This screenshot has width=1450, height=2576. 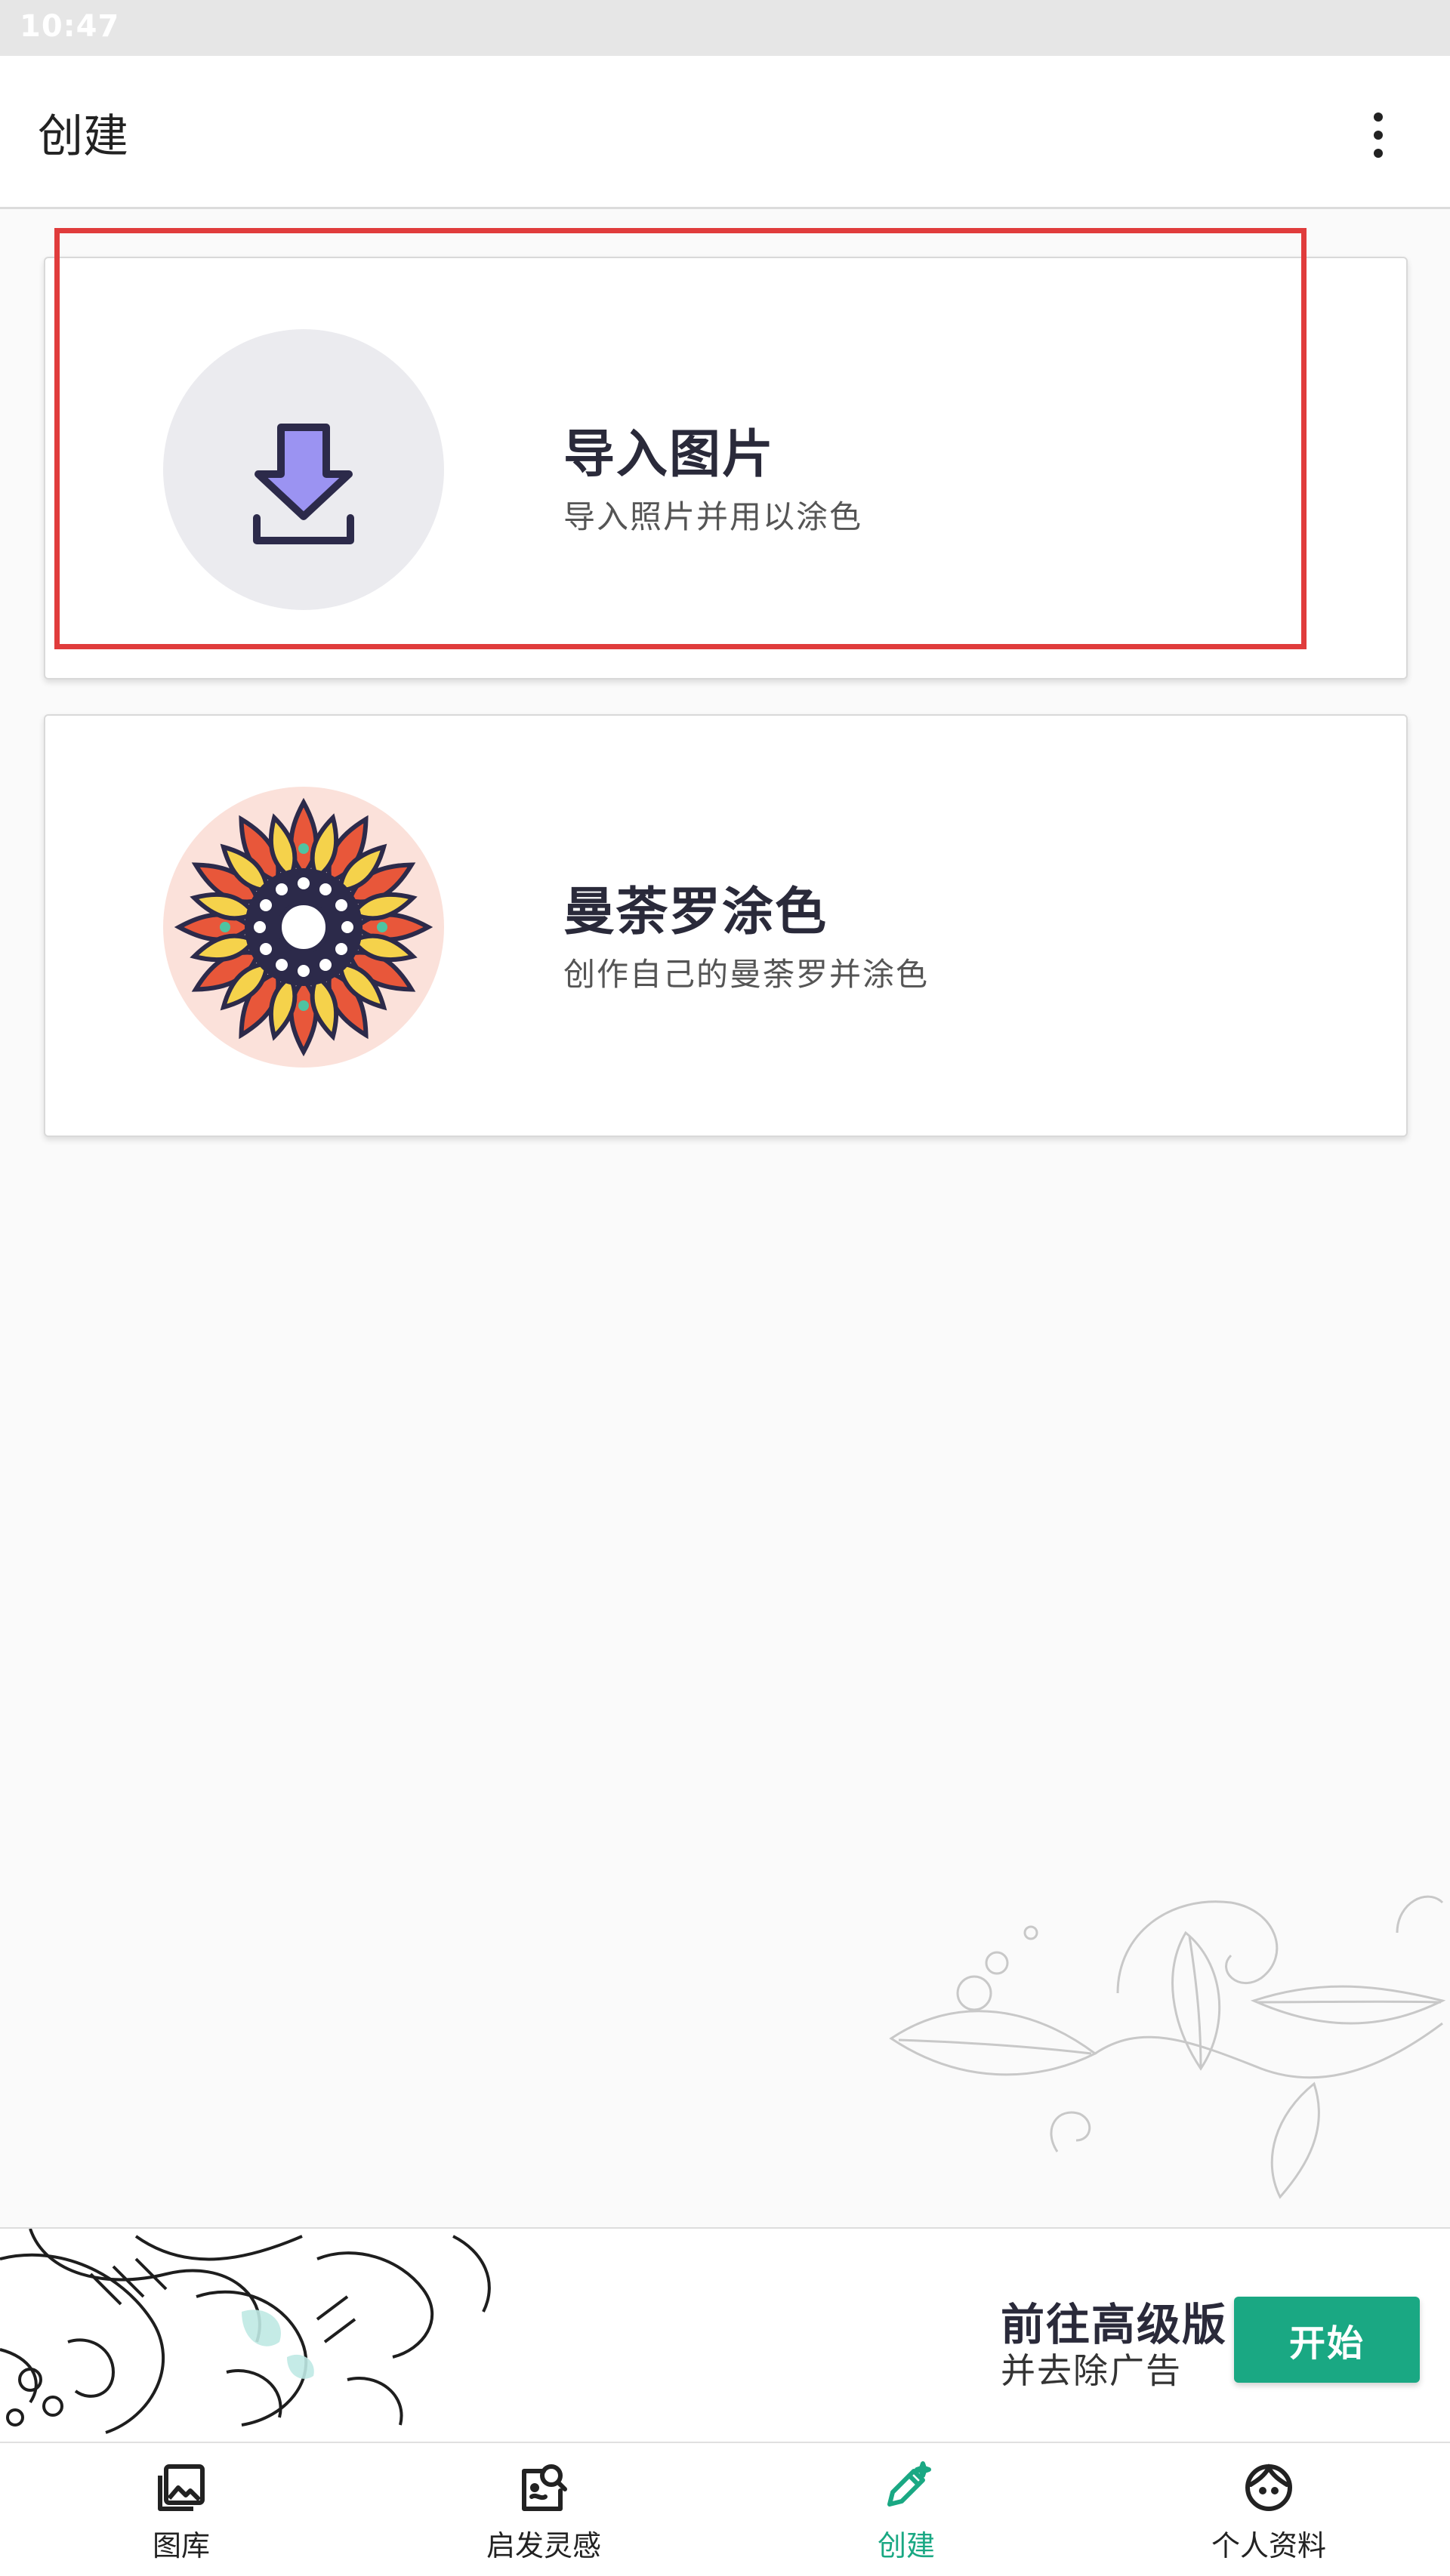 I want to click on nav-label-gallery: 图库, so click(x=181, y=2545).